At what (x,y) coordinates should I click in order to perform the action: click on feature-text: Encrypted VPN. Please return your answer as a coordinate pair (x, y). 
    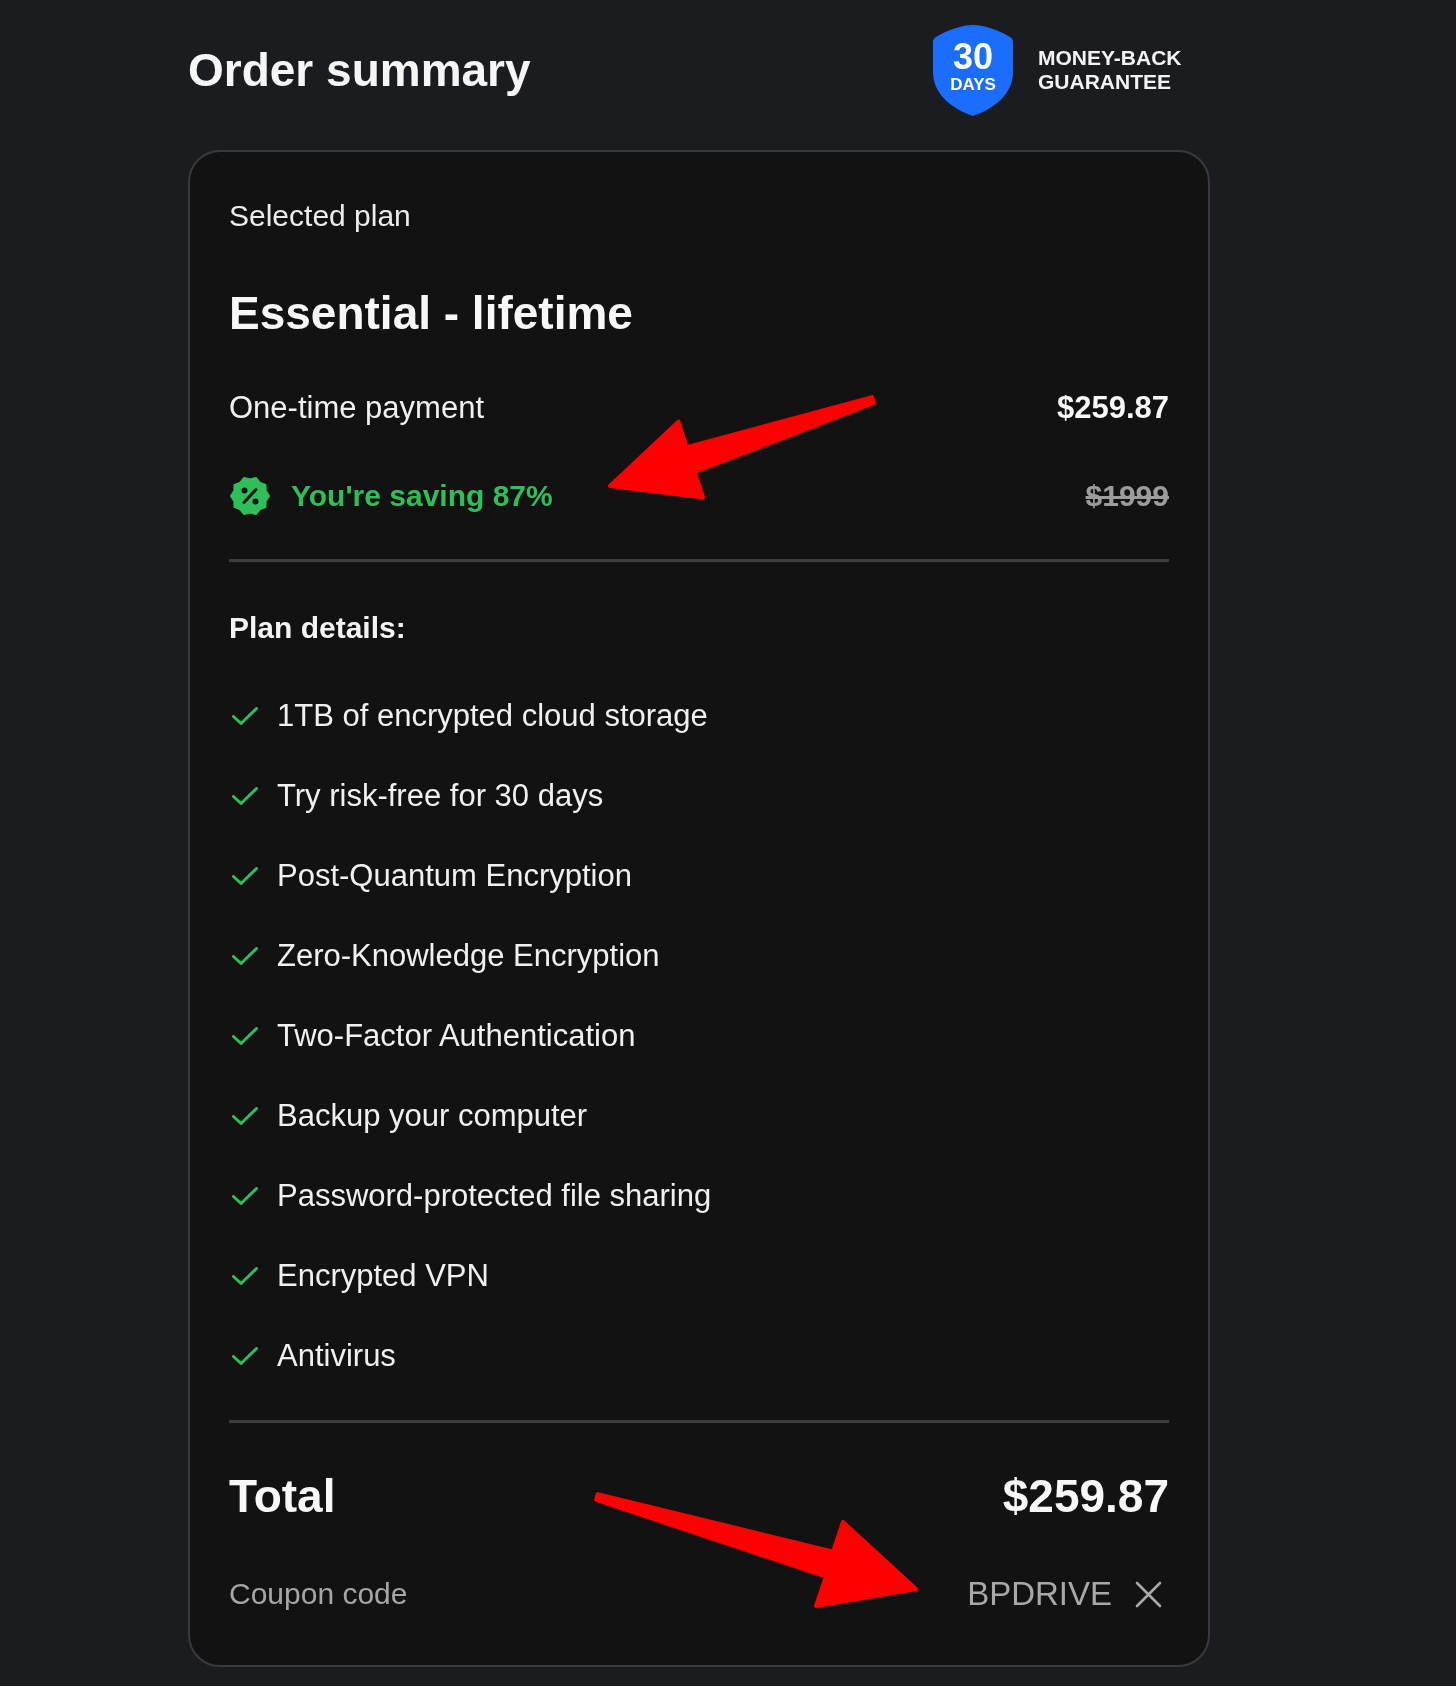
    Looking at the image, I should click on (383, 1276).